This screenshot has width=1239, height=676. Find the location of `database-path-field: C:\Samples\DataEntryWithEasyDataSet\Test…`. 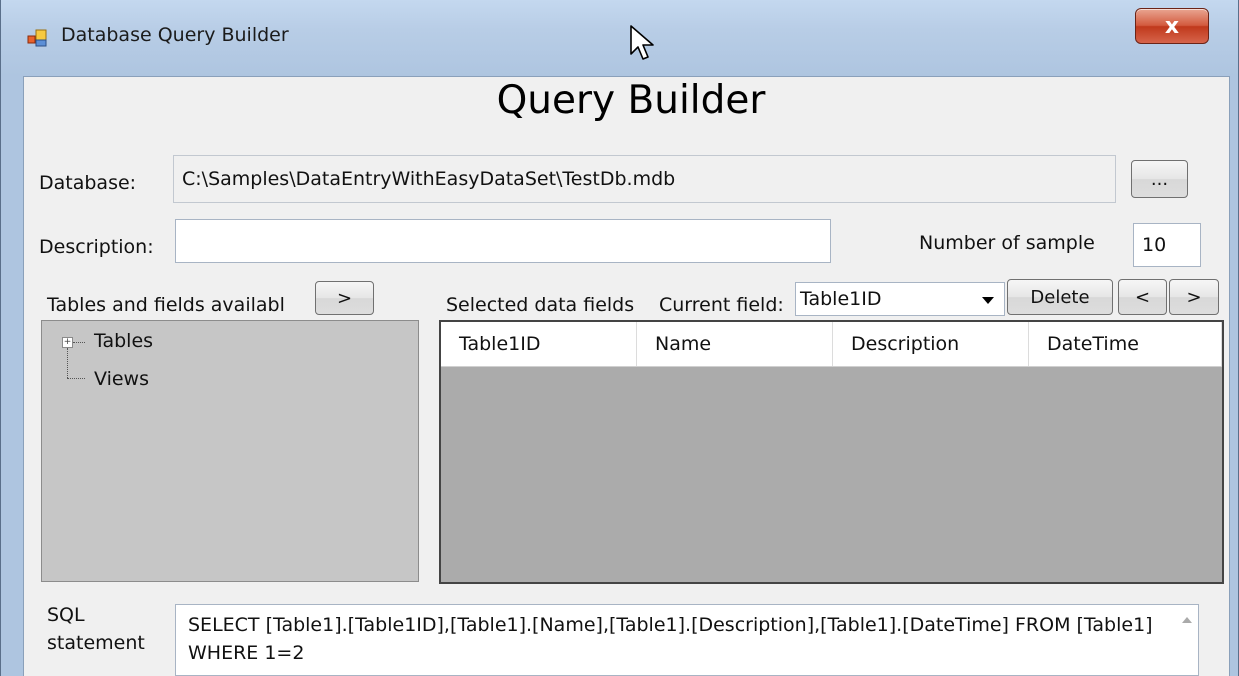

database-path-field: C:\Samples\DataEntryWithEasyDataSet\Test… is located at coordinates (644, 179).